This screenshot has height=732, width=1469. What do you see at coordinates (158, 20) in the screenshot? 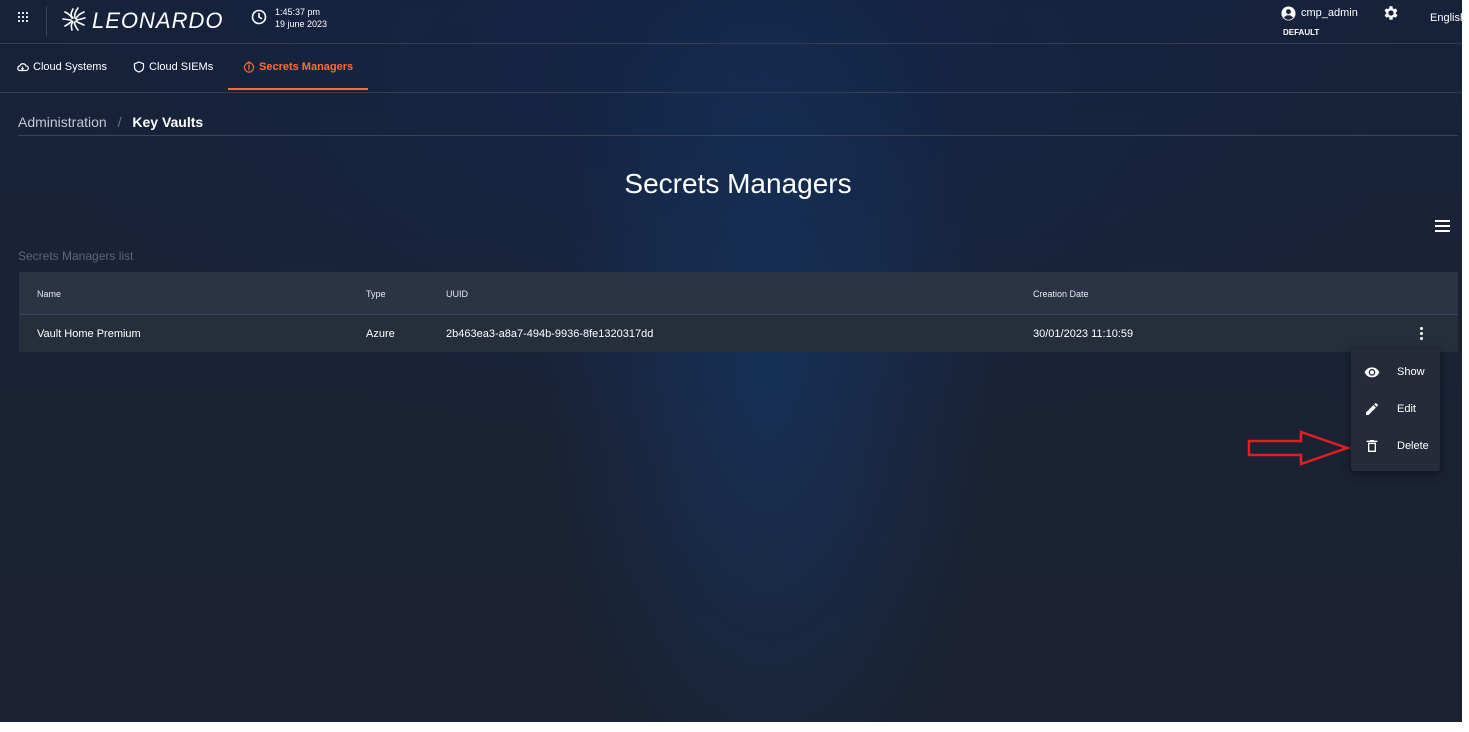
I see `logo-text: LEONARDO` at bounding box center [158, 20].